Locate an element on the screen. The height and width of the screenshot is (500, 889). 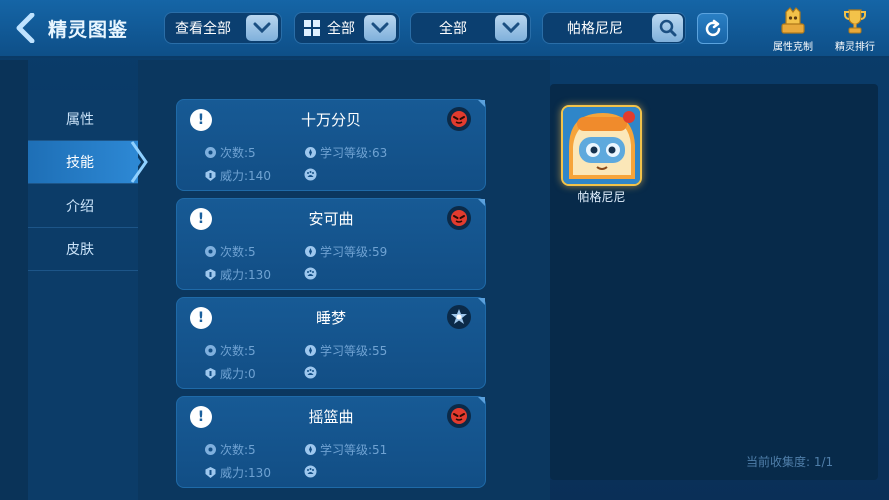
skill-level-text: 学习等级:59 is located at coordinates (354, 252).